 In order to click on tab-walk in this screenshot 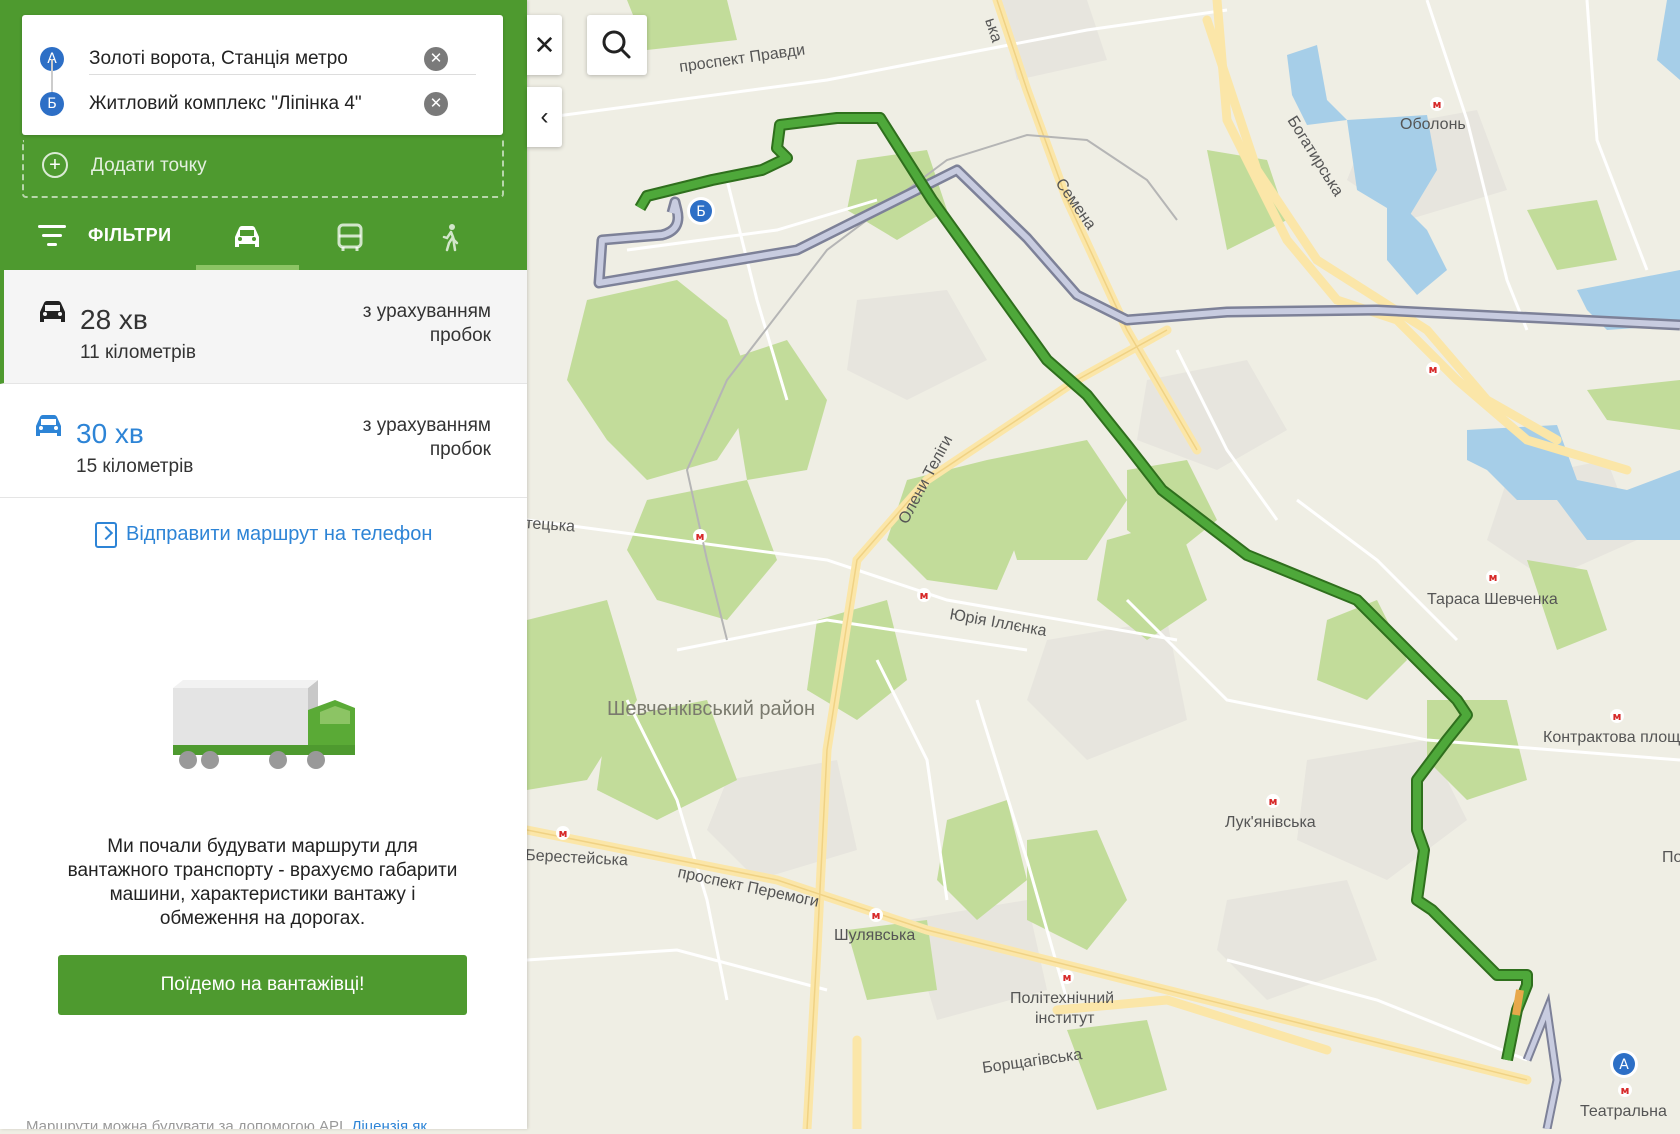, I will do `click(450, 237)`.